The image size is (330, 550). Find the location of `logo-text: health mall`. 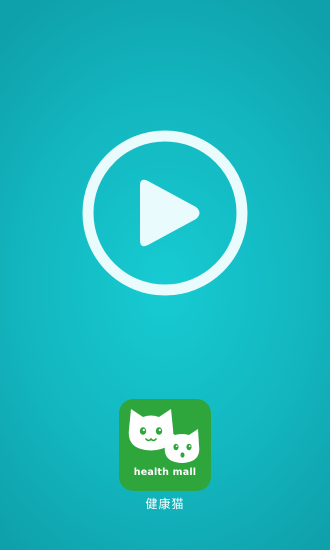

logo-text: health mall is located at coordinates (165, 472).